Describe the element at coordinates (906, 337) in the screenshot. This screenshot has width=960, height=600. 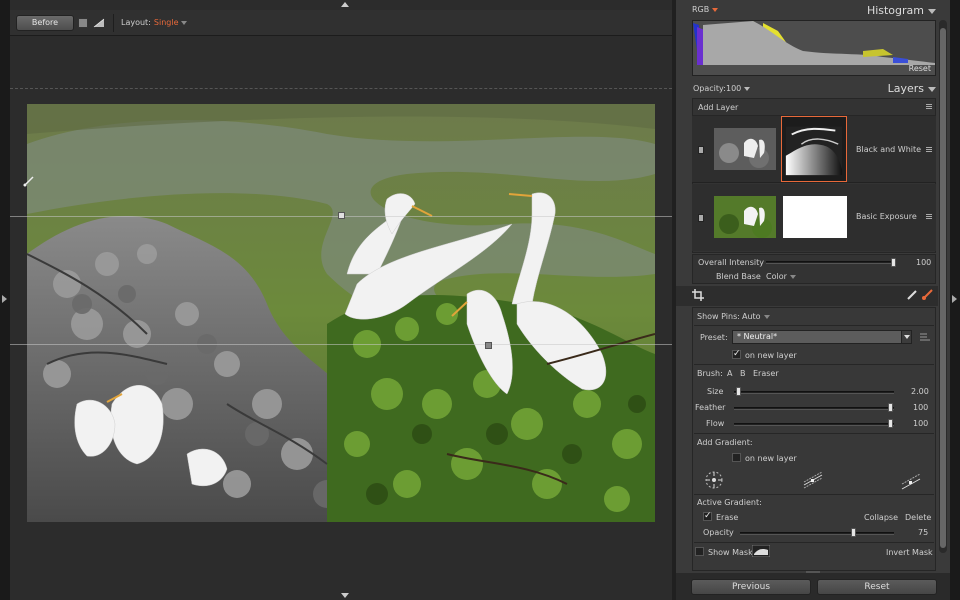
I see `preset-dropdown-icon` at that location.